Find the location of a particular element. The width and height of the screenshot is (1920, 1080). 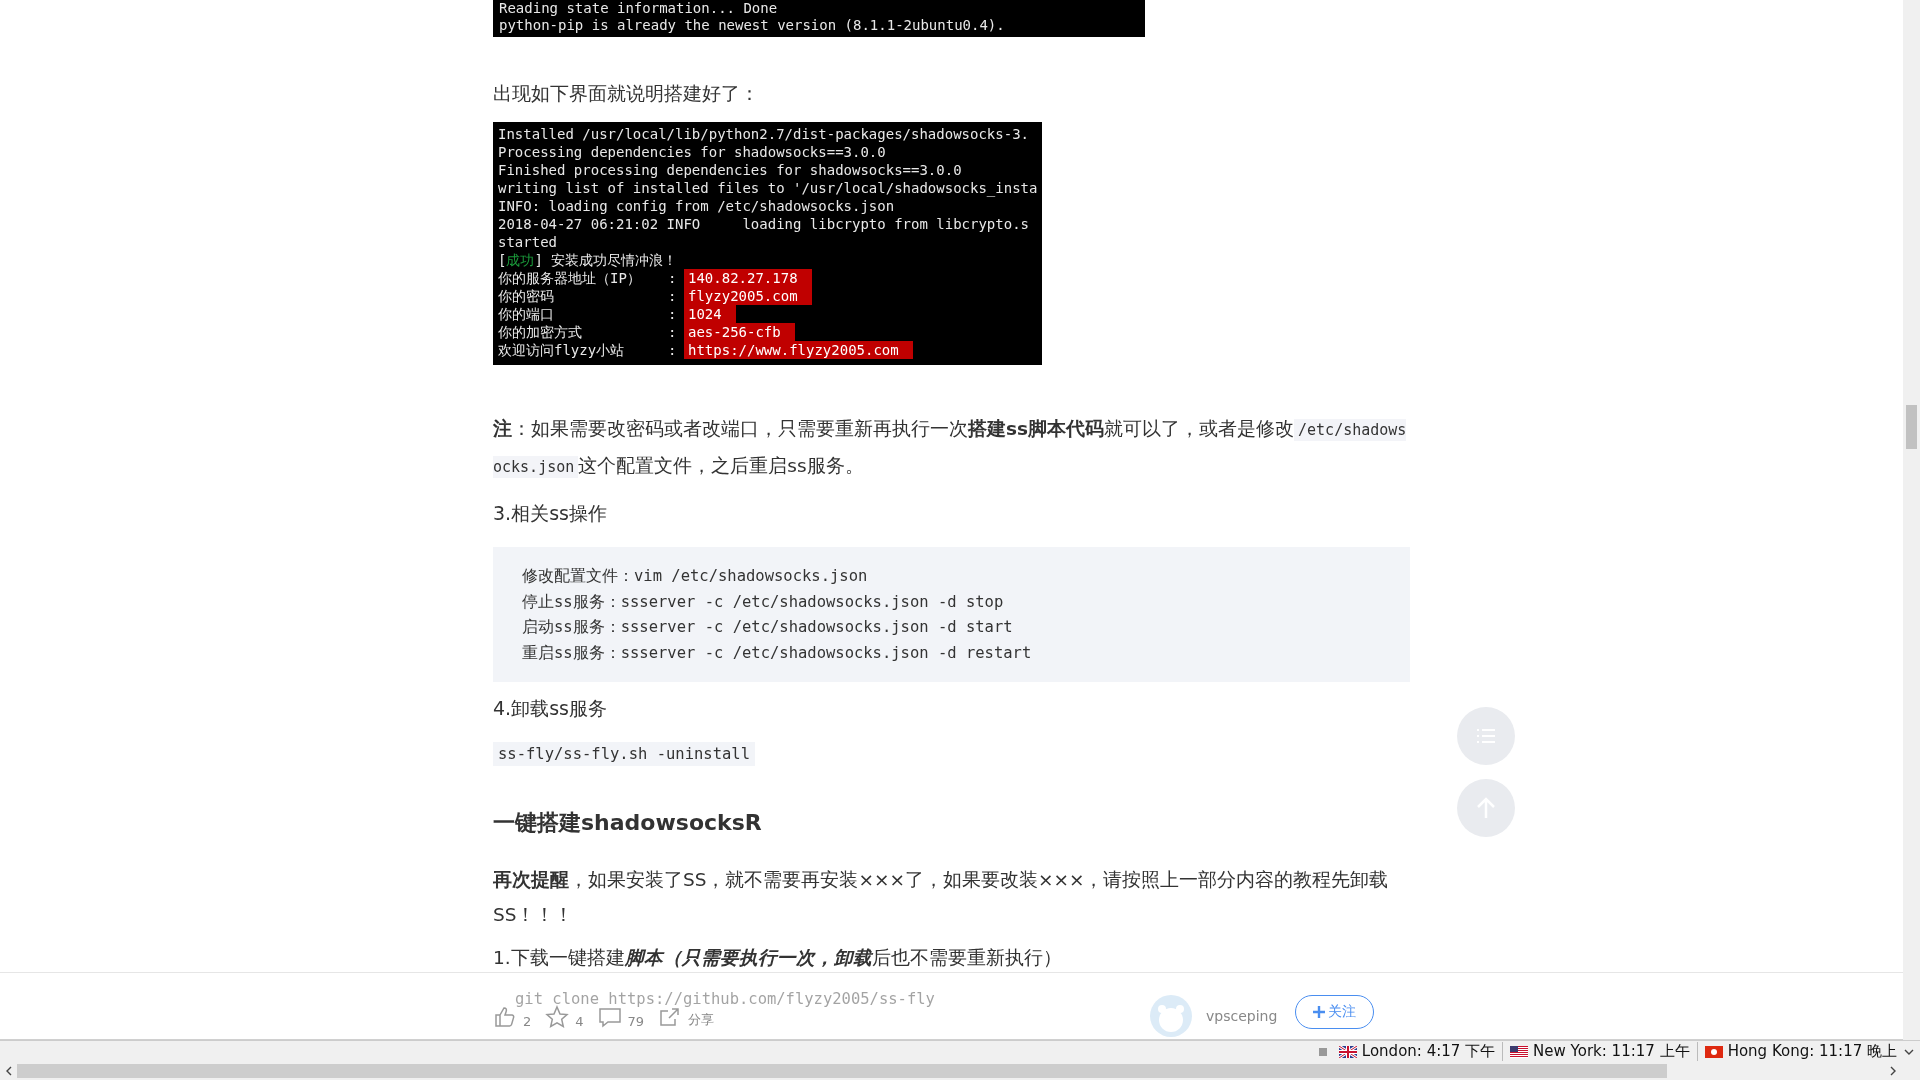

section-heading: 一键搭建shadowsocksR is located at coordinates (628, 823).